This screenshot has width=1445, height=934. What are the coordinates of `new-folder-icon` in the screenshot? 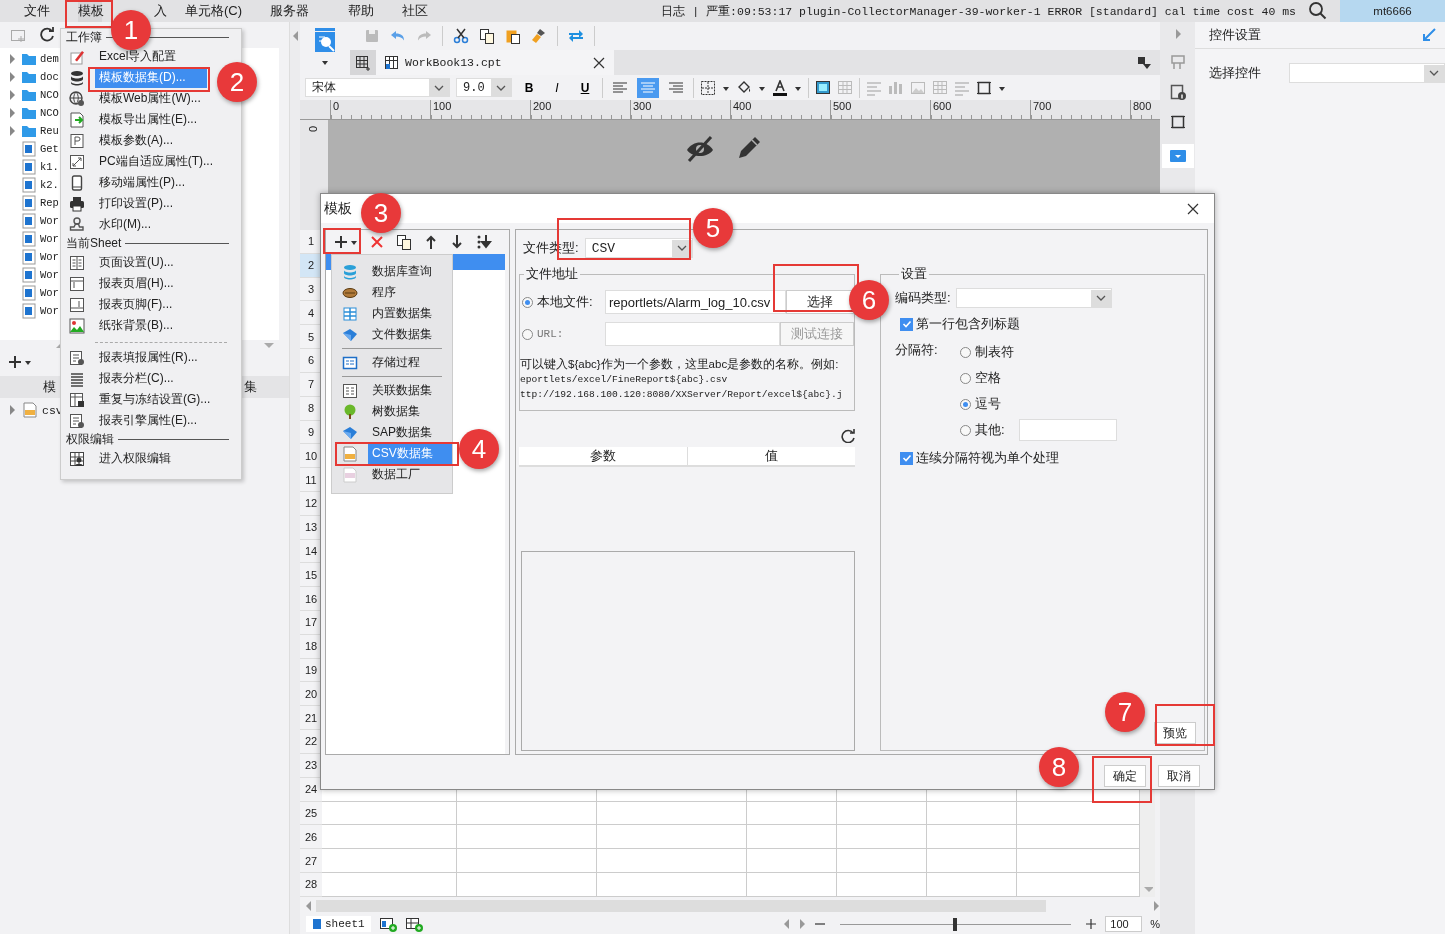 It's located at (18, 35).